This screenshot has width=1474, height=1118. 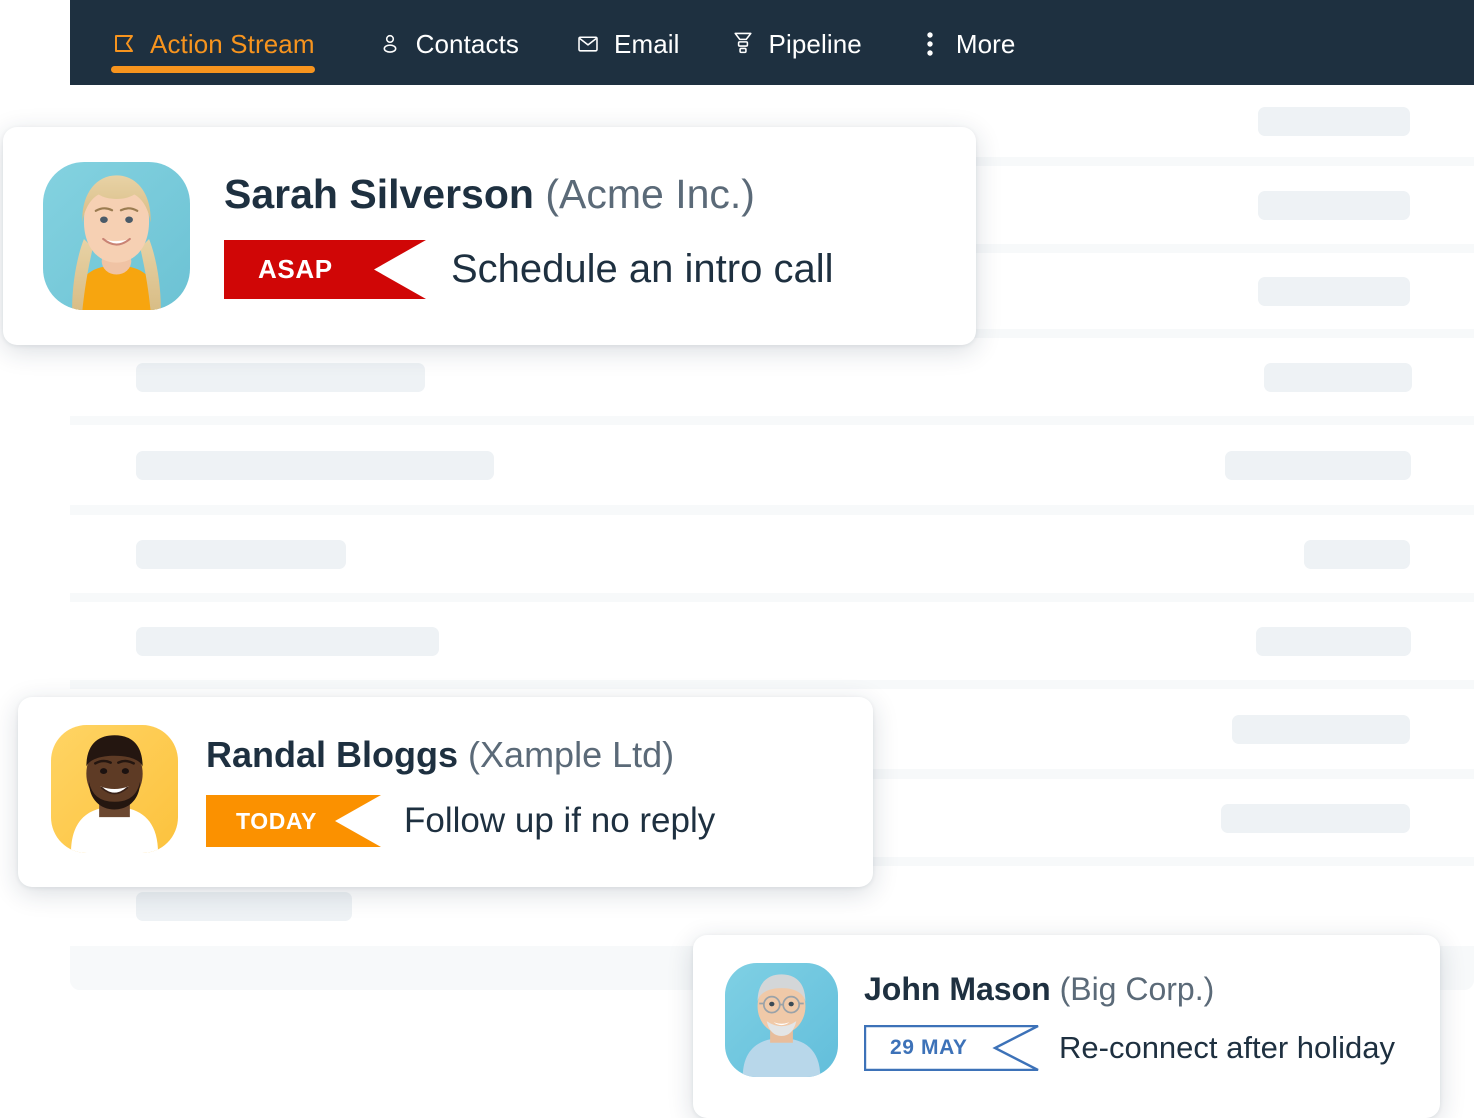 I want to click on nav-label-contacts: Contacts, so click(x=467, y=43).